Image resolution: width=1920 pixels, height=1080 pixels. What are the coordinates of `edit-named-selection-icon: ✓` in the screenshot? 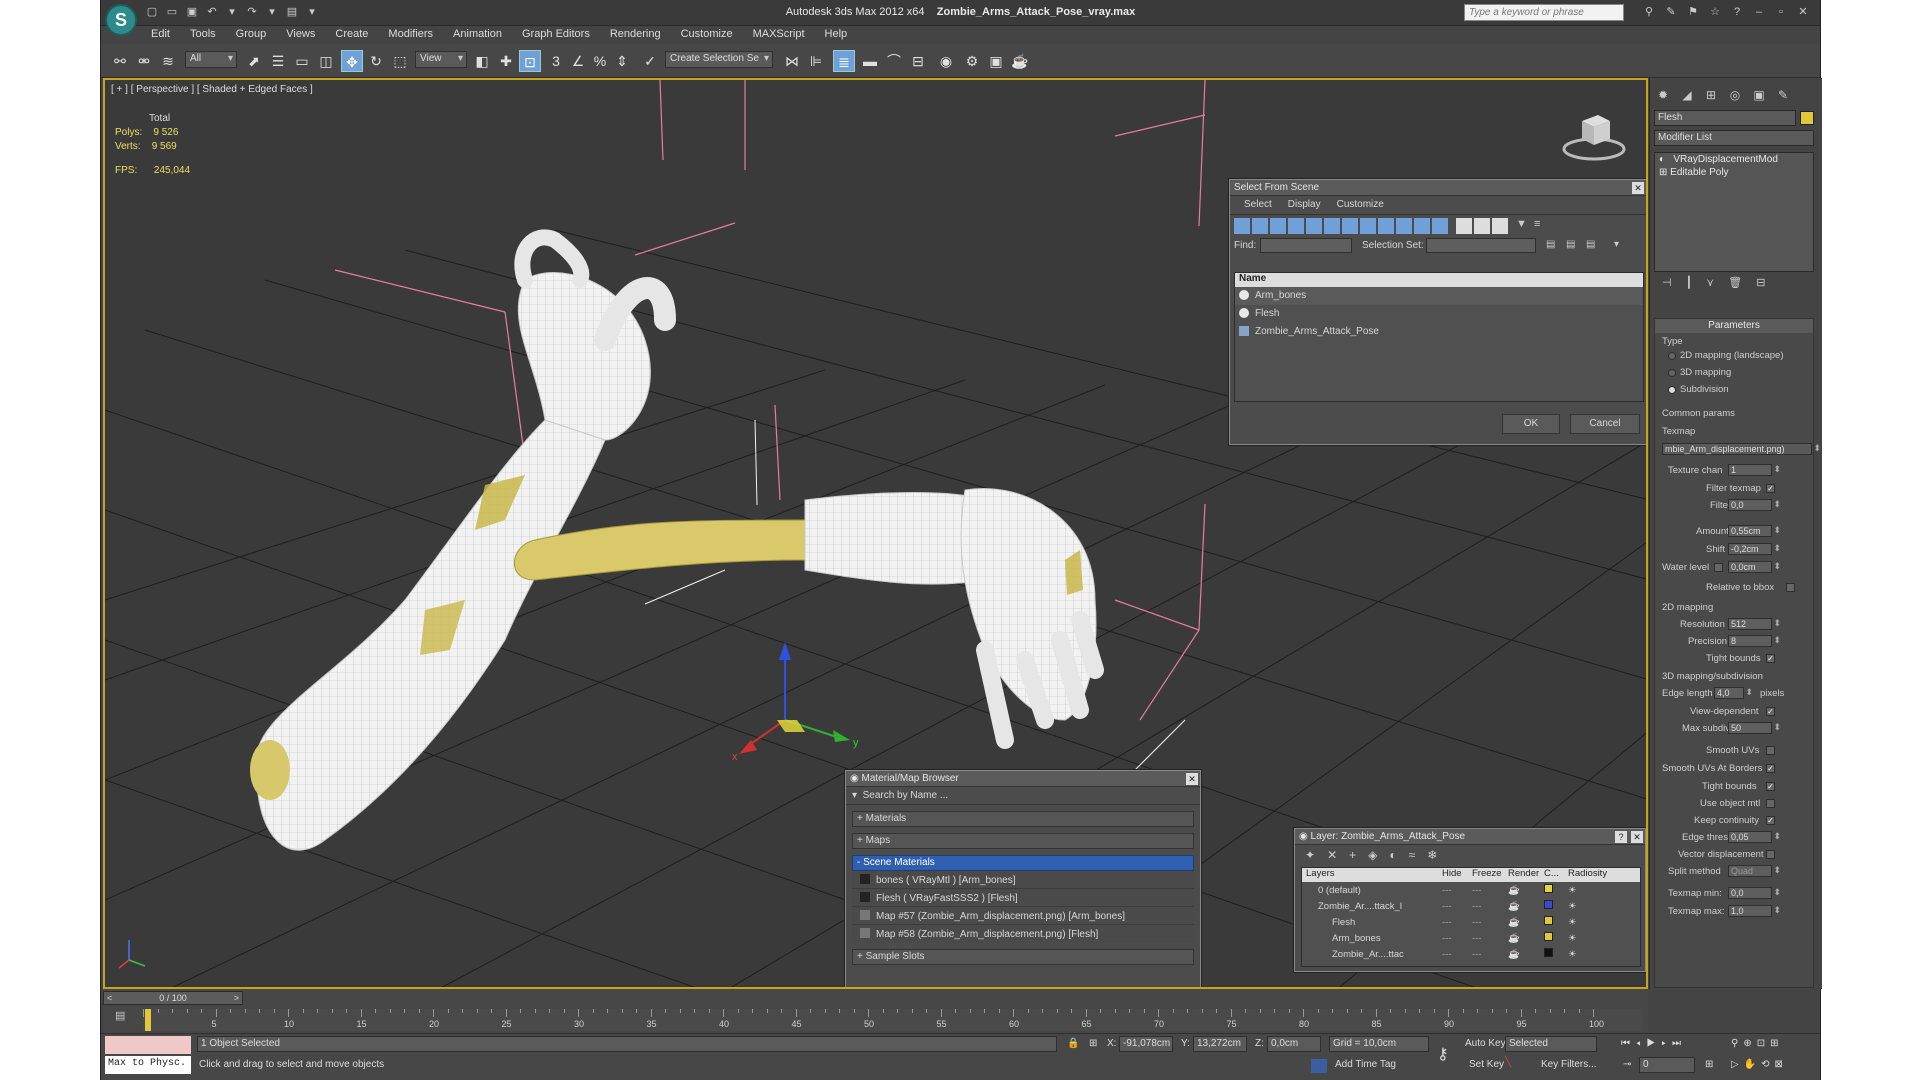 It's located at (650, 61).